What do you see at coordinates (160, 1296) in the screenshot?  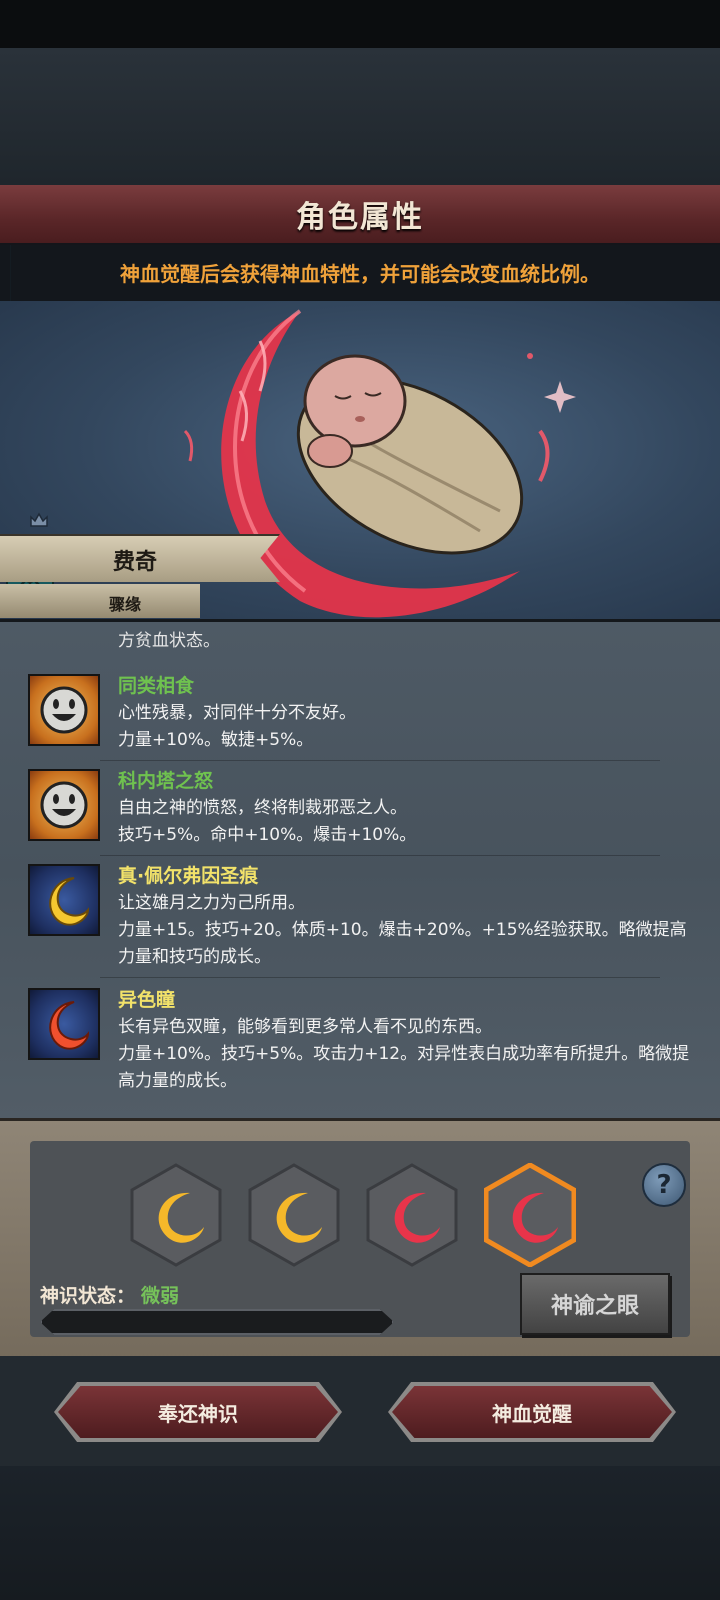 I see `status-value: 微弱` at bounding box center [160, 1296].